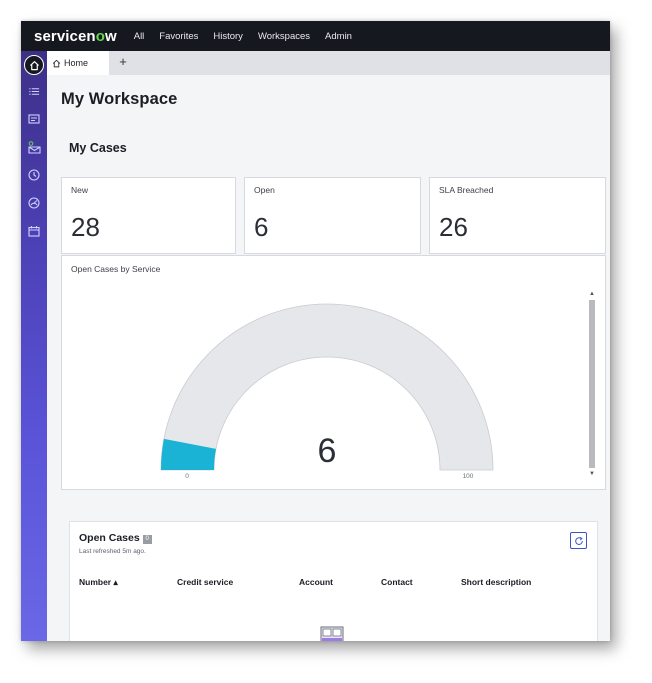  I want to click on gauge-chart: 6 0 100, so click(327, 391).